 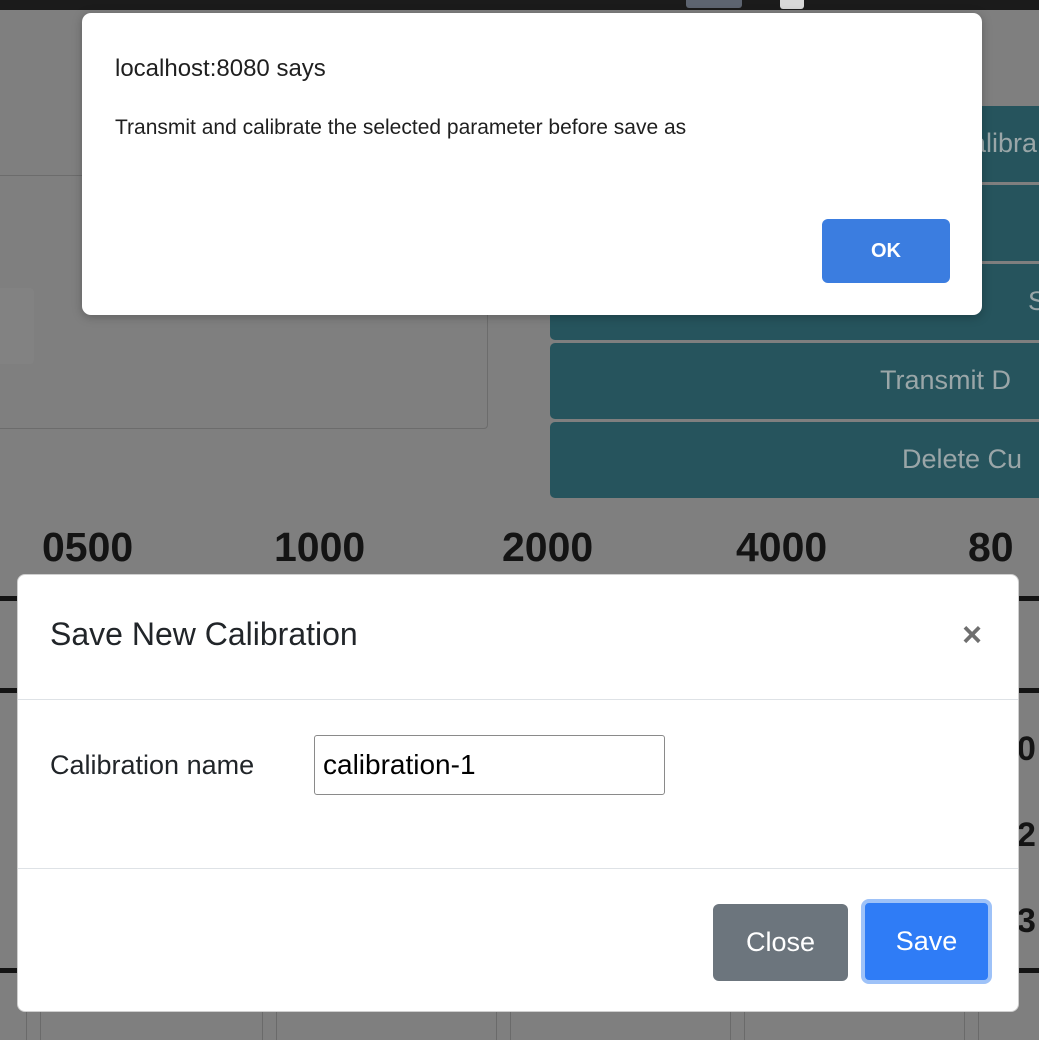 What do you see at coordinates (88, 547) in the screenshot?
I see `frequency-header: 0500` at bounding box center [88, 547].